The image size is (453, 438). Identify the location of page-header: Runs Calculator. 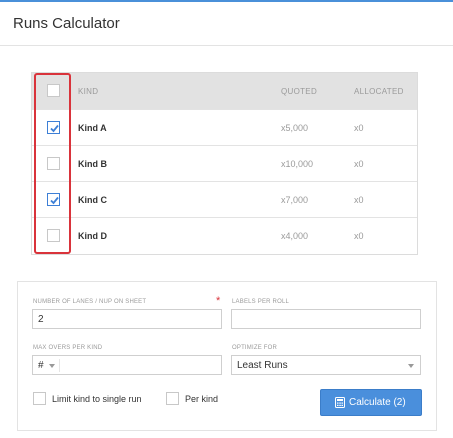
(226, 24).